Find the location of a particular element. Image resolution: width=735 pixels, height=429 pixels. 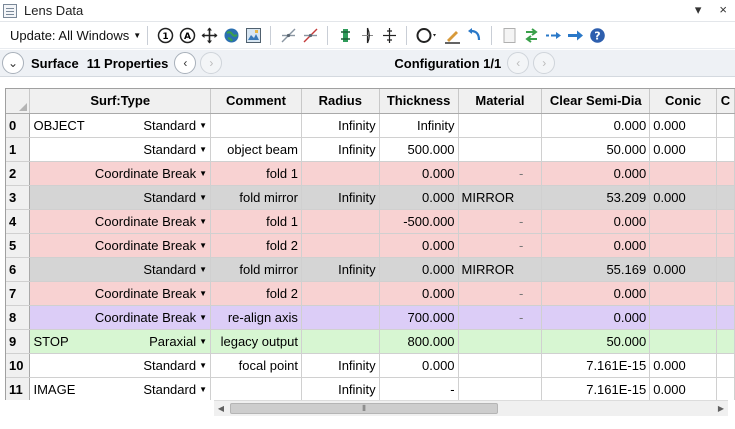

globe-icon is located at coordinates (231, 35).